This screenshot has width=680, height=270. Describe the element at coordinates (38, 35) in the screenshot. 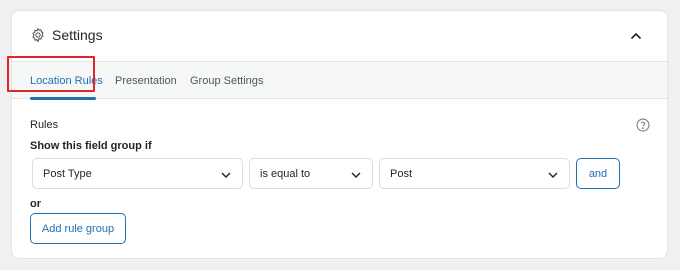

I see `gear-icon` at that location.